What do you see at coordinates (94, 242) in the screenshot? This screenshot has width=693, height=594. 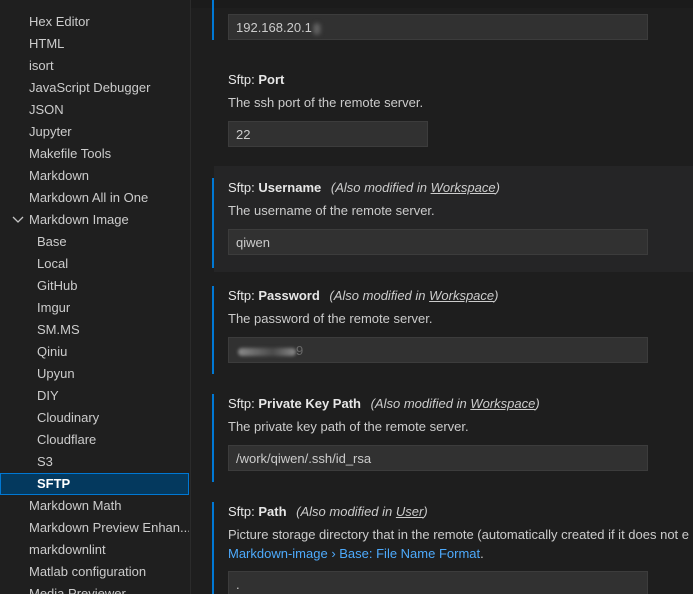 I see `sidebar-item-base: Base` at bounding box center [94, 242].